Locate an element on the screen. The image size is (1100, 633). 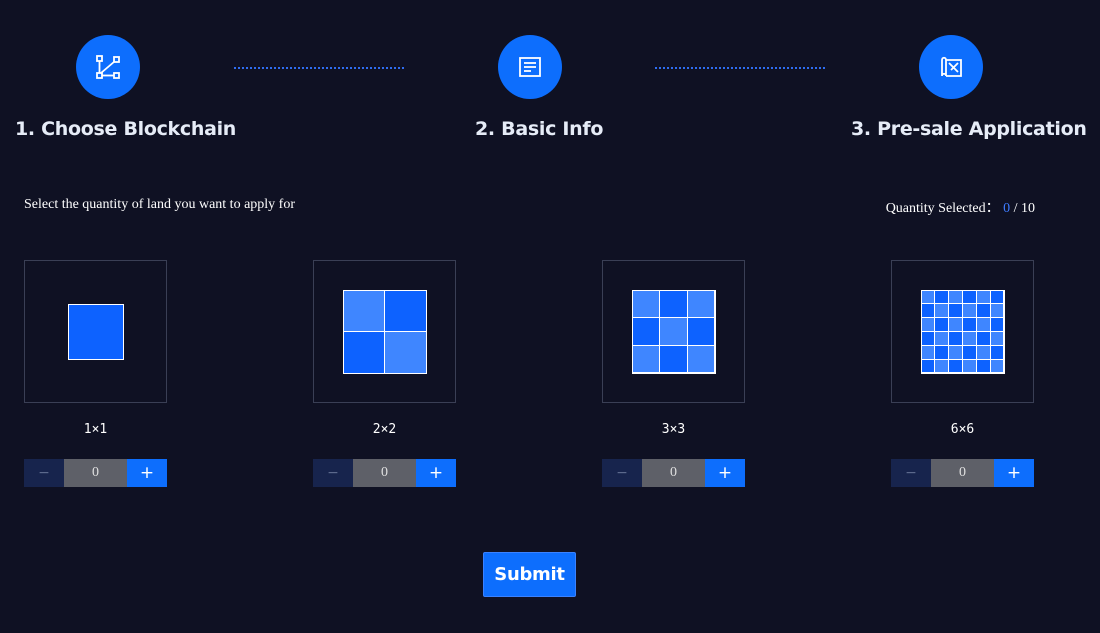
tile-label-3x3: 3×3 is located at coordinates (673, 429).